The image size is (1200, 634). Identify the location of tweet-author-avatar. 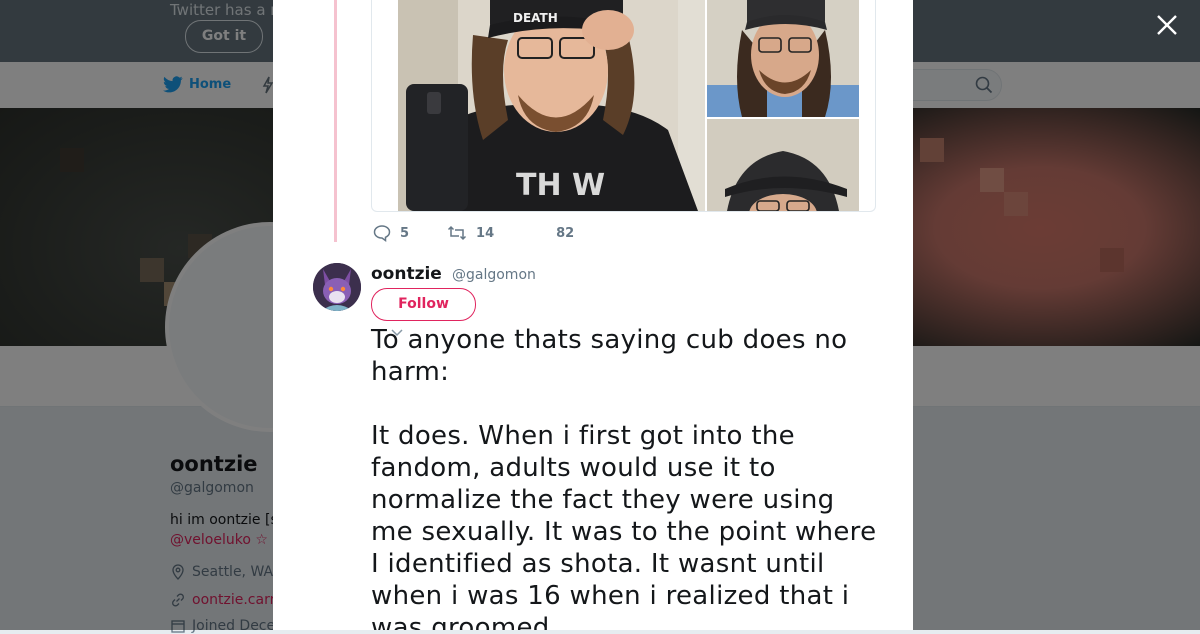
(337, 287).